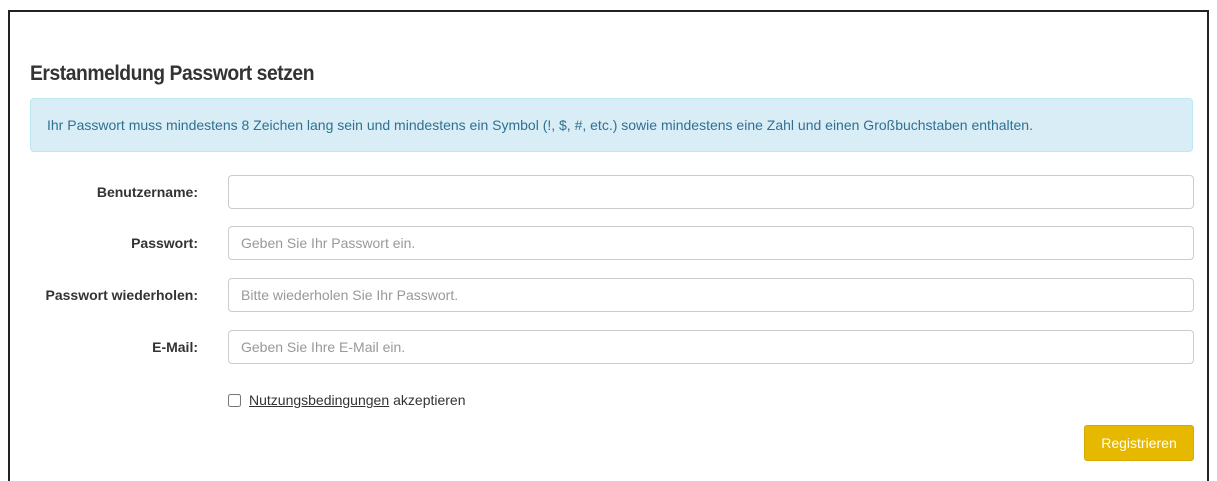  Describe the element at coordinates (175, 347) in the screenshot. I see `email-label: E-Mail:` at that location.